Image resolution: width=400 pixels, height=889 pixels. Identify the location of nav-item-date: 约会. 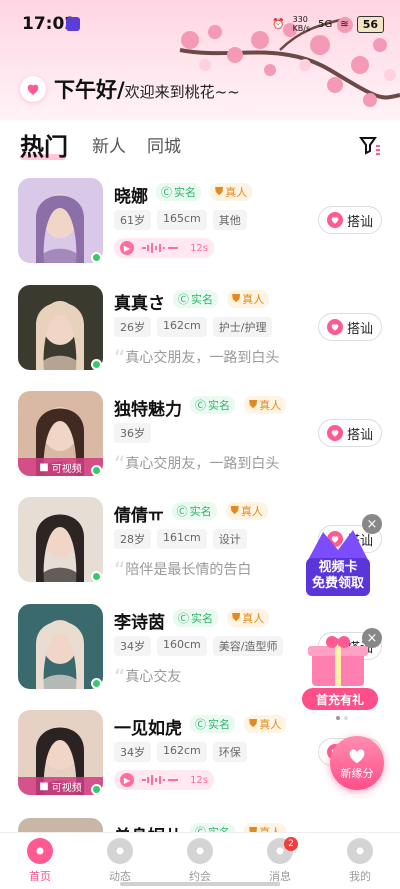
(200, 861).